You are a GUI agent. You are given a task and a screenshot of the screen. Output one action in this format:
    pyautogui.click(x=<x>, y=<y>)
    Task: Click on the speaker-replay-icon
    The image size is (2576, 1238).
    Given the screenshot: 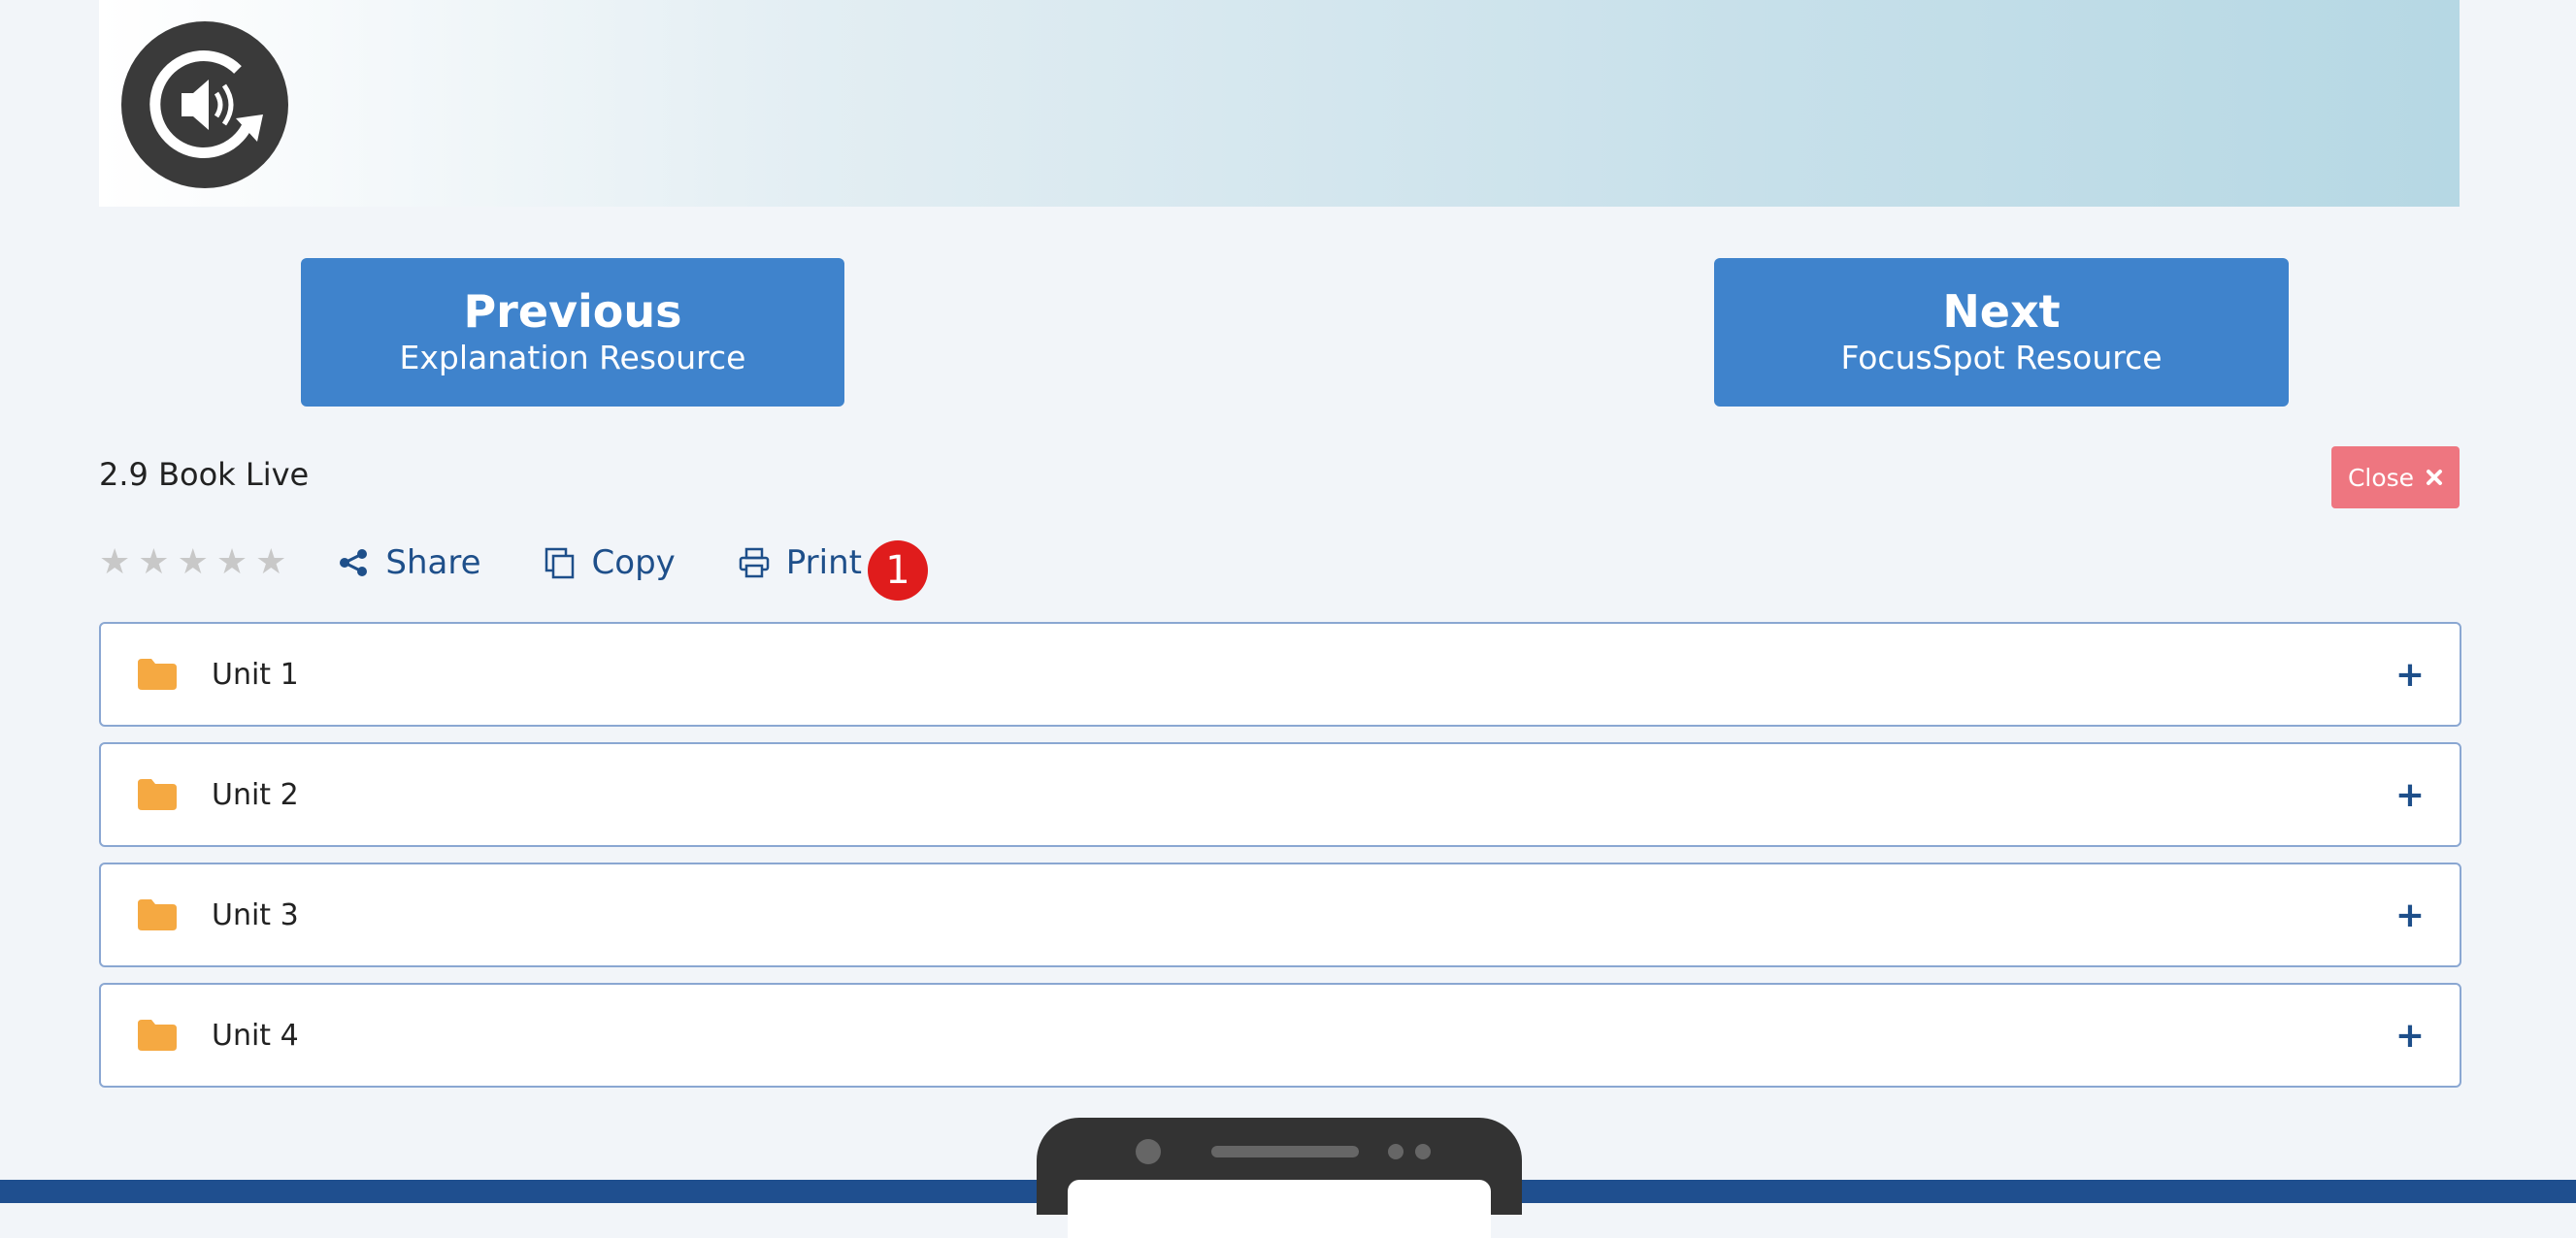 What is the action you would take?
    pyautogui.click(x=206, y=104)
    